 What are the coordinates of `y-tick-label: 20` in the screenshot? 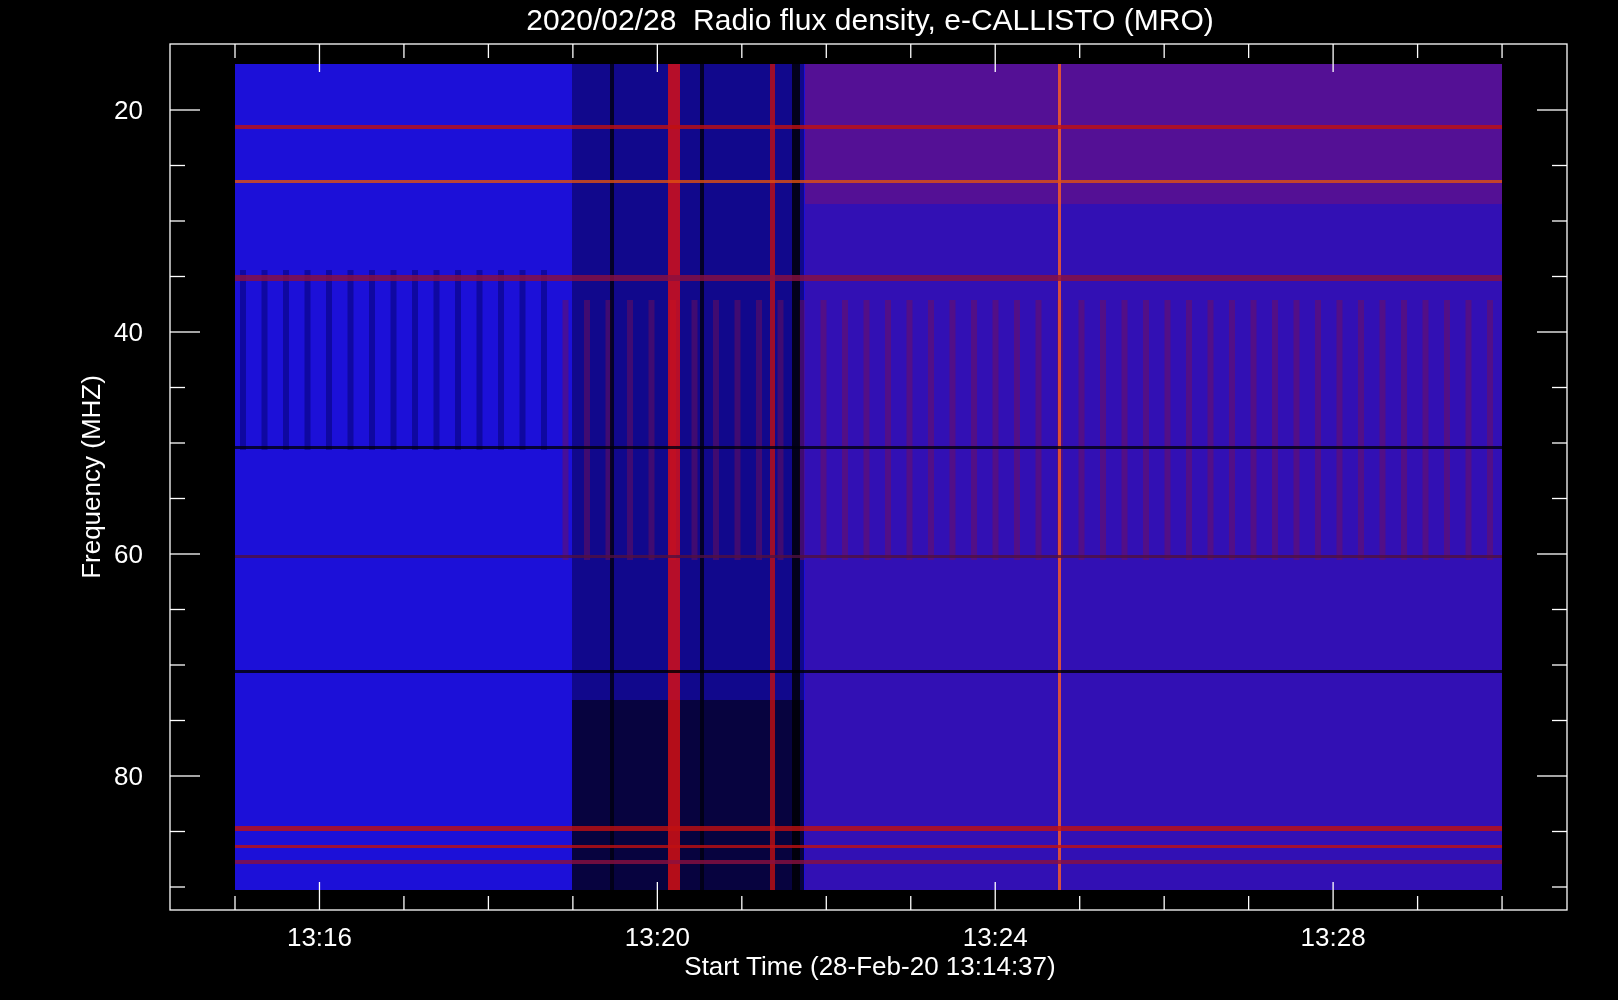 It's located at (128, 110).